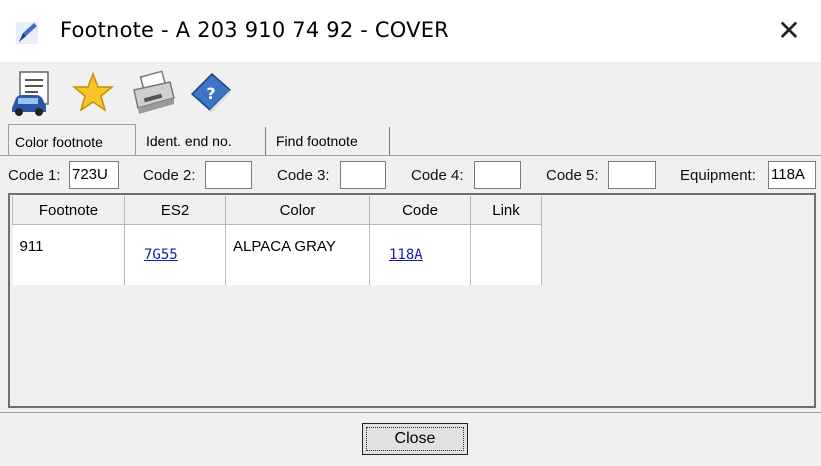  I want to click on tab-color-footnote: Color footnote, so click(72, 140).